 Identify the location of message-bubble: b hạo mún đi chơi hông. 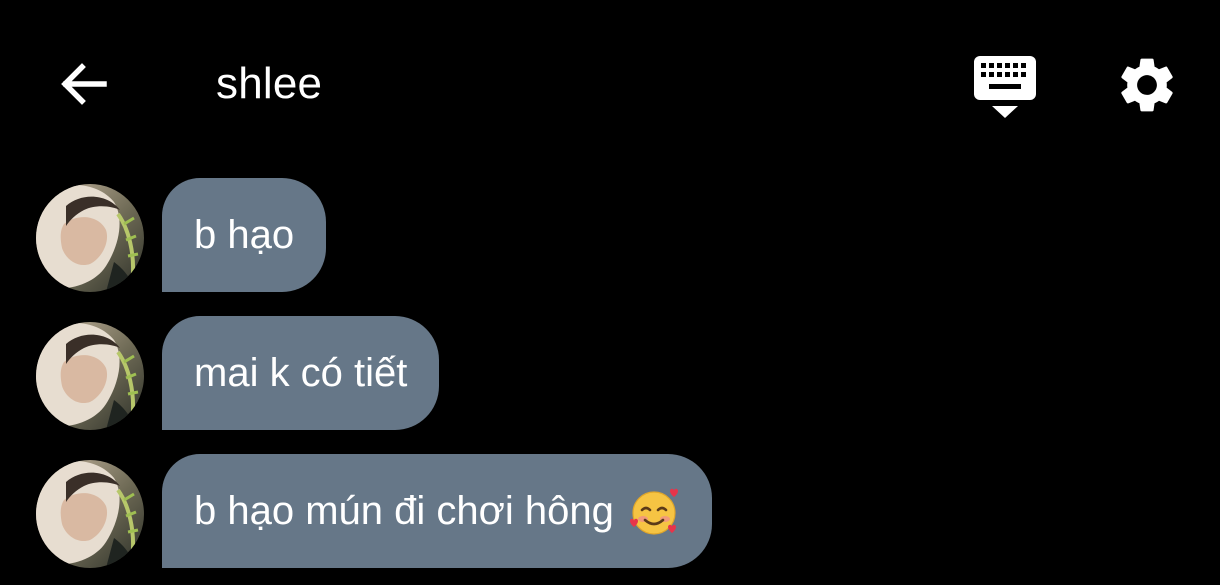
(437, 511).